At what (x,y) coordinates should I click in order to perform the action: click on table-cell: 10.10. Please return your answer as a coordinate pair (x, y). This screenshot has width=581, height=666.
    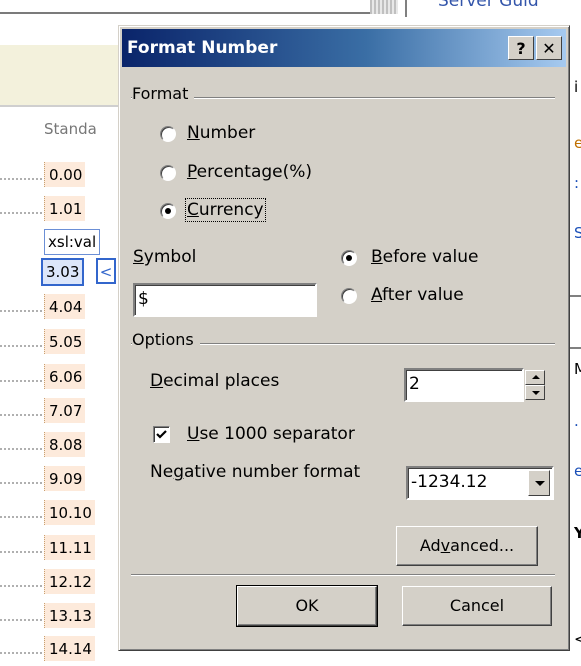
    Looking at the image, I should click on (69, 512).